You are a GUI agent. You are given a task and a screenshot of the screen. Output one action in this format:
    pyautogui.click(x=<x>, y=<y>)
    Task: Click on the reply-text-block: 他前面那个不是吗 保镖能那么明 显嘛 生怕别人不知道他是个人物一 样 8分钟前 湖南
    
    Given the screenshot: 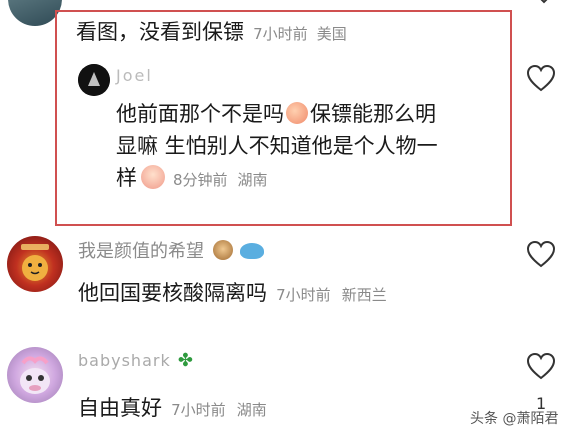 What is the action you would take?
    pyautogui.click(x=306, y=147)
    